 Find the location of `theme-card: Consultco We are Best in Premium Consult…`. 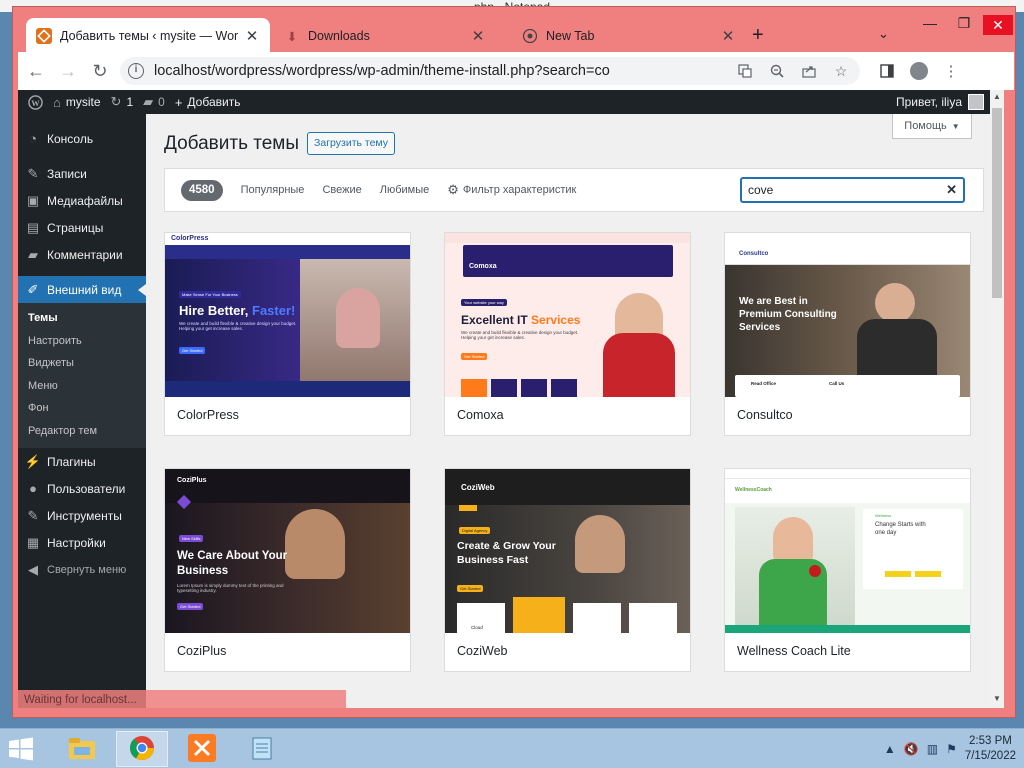

theme-card: Consultco We are Best in Premium Consult… is located at coordinates (847, 334).